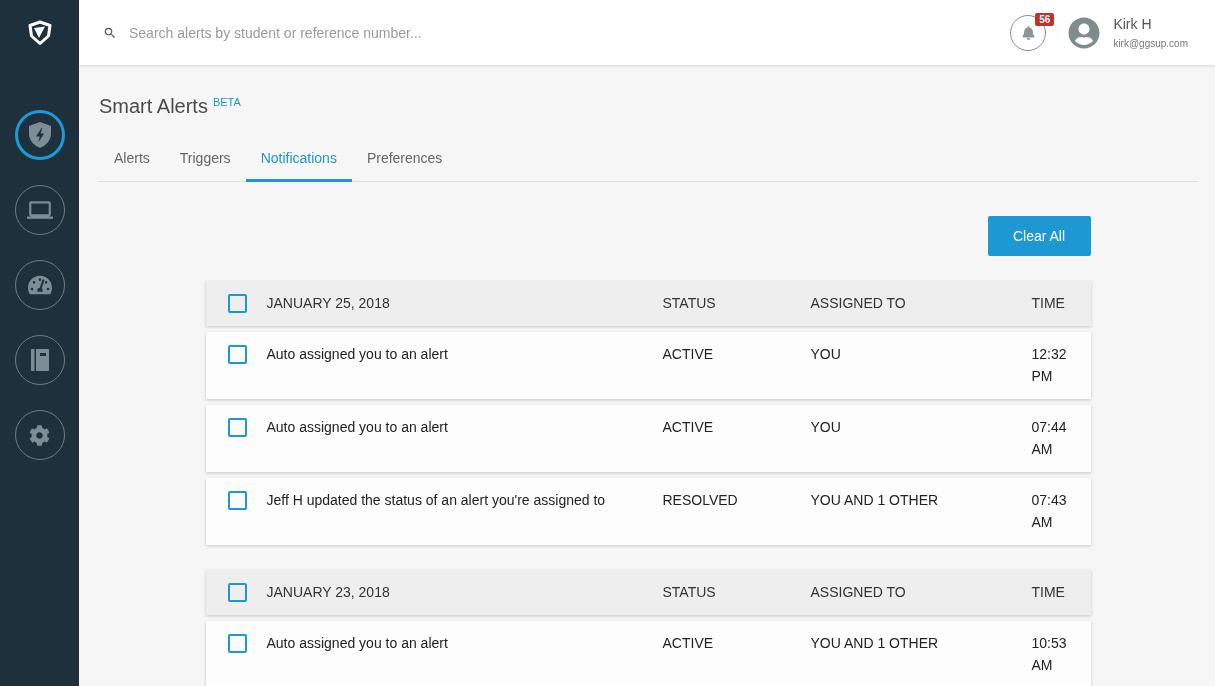  I want to click on date-heading: JANUARY 25, 2018, so click(328, 303).